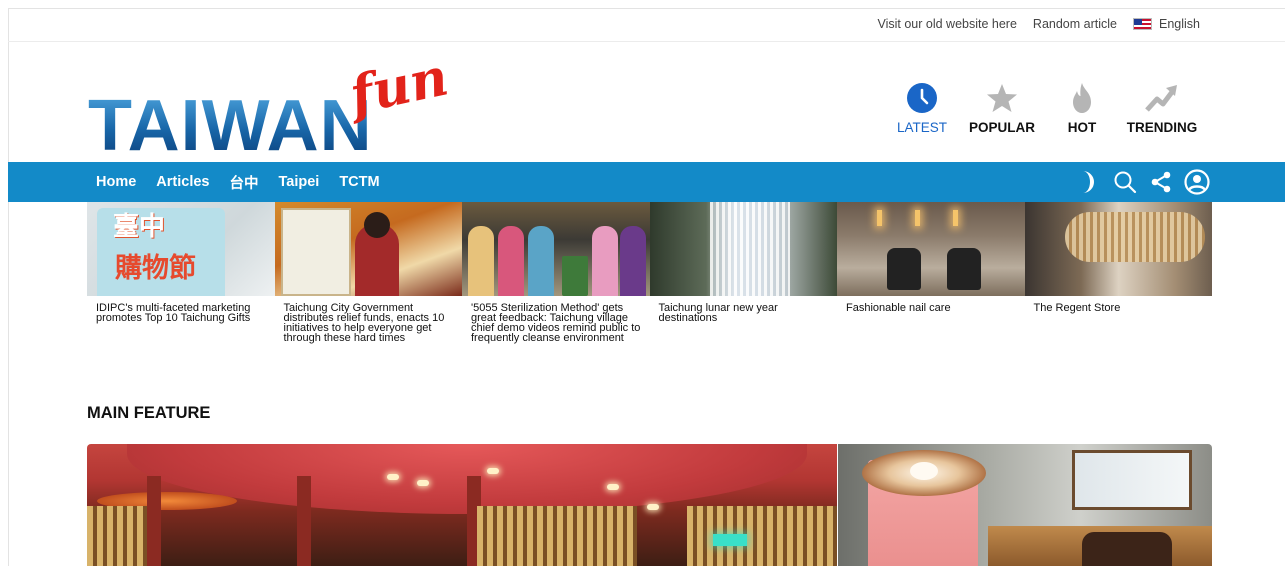 This screenshot has width=1285, height=566. Describe the element at coordinates (1162, 98) in the screenshot. I see `trending-up-icon` at that location.